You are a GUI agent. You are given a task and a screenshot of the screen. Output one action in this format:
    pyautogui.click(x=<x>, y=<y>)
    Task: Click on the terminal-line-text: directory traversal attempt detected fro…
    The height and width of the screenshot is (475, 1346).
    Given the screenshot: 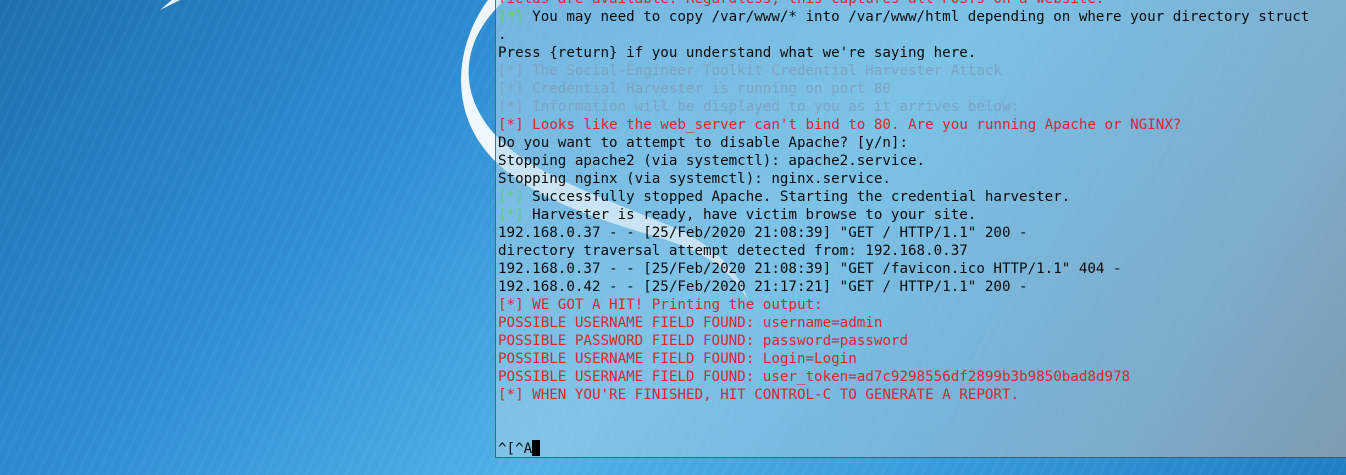 What is the action you would take?
    pyautogui.click(x=733, y=251)
    